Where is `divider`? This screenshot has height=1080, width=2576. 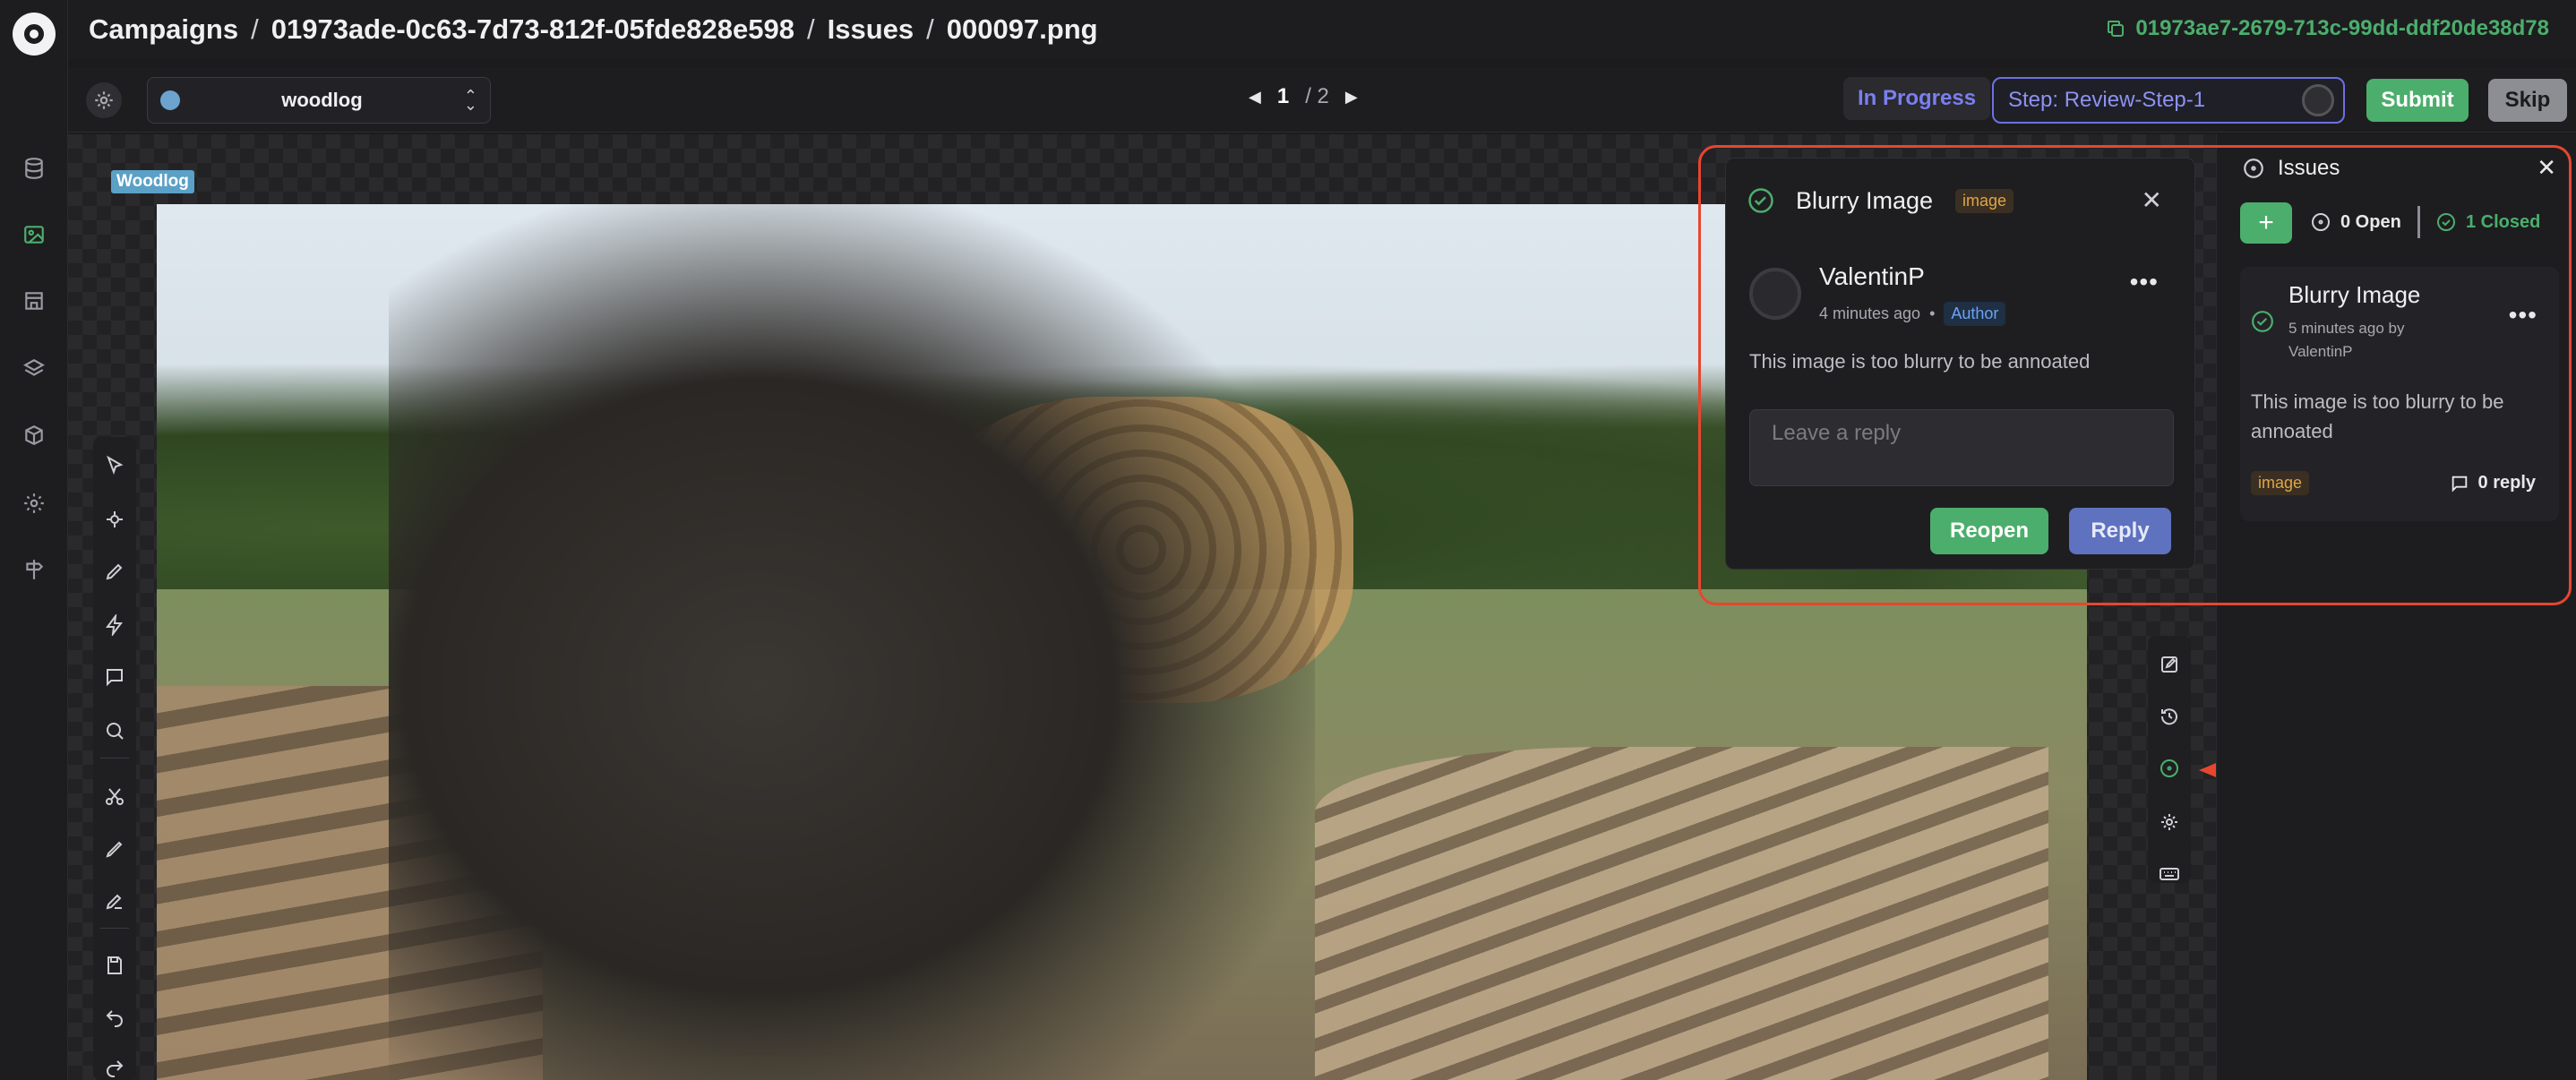 divider is located at coordinates (2418, 222).